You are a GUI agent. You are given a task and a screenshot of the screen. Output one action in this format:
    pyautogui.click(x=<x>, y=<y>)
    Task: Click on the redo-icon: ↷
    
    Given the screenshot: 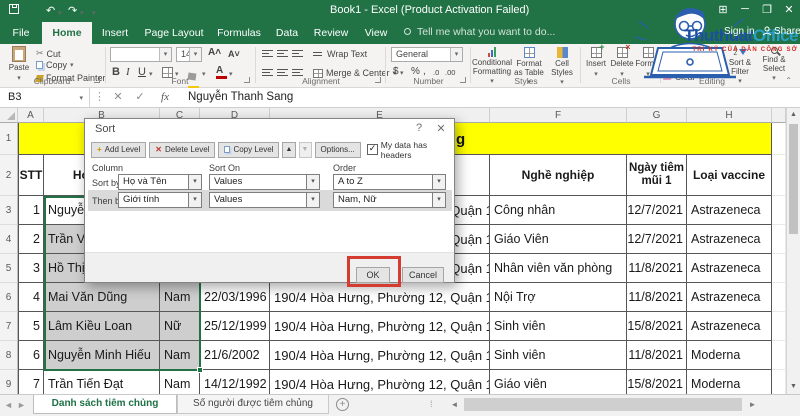 What is the action you would take?
    pyautogui.click(x=72, y=11)
    